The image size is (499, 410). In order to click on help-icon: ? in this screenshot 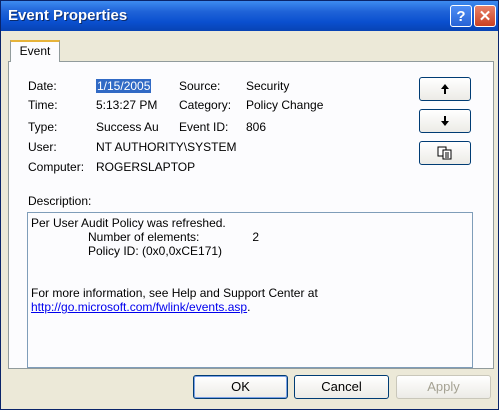, I will do `click(461, 16)`.